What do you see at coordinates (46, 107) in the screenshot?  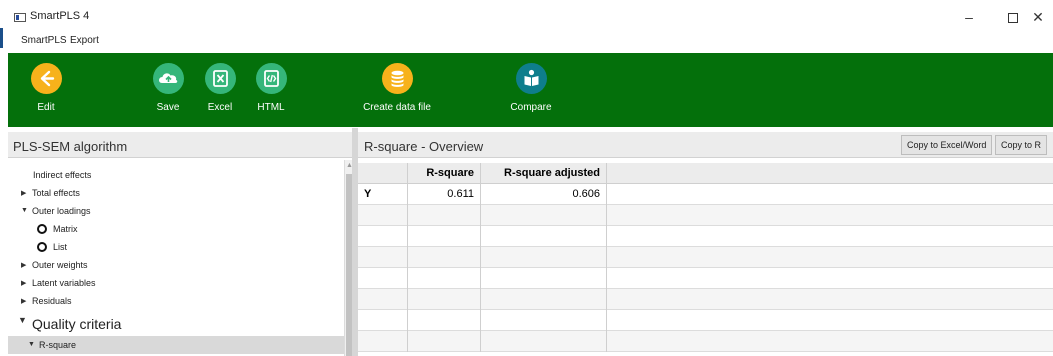 I see `edit-label: Edit` at bounding box center [46, 107].